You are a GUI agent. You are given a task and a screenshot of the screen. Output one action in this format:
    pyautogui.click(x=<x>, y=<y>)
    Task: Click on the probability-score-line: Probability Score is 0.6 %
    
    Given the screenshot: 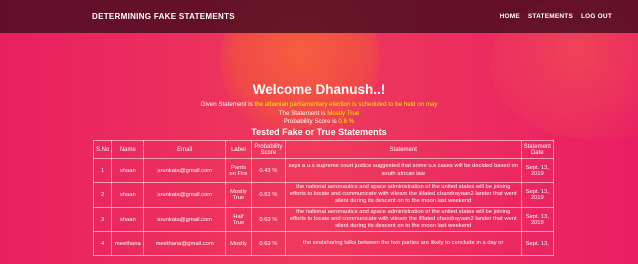 What is the action you would take?
    pyautogui.click(x=319, y=121)
    